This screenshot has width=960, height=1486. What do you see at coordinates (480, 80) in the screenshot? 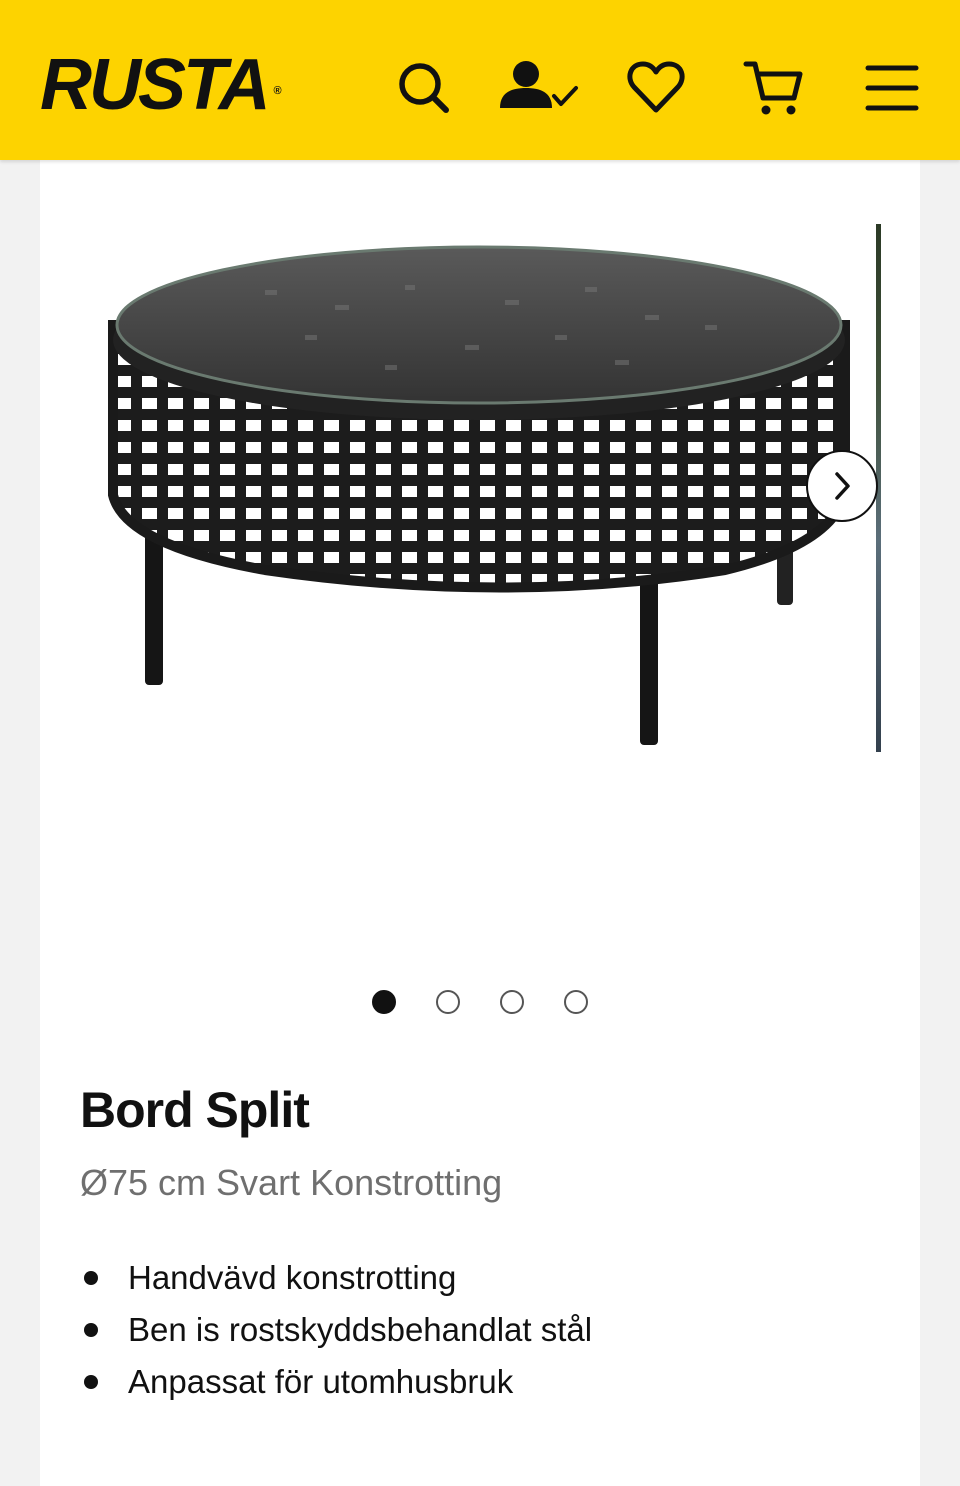
I see `site-header: RUSTA ®` at bounding box center [480, 80].